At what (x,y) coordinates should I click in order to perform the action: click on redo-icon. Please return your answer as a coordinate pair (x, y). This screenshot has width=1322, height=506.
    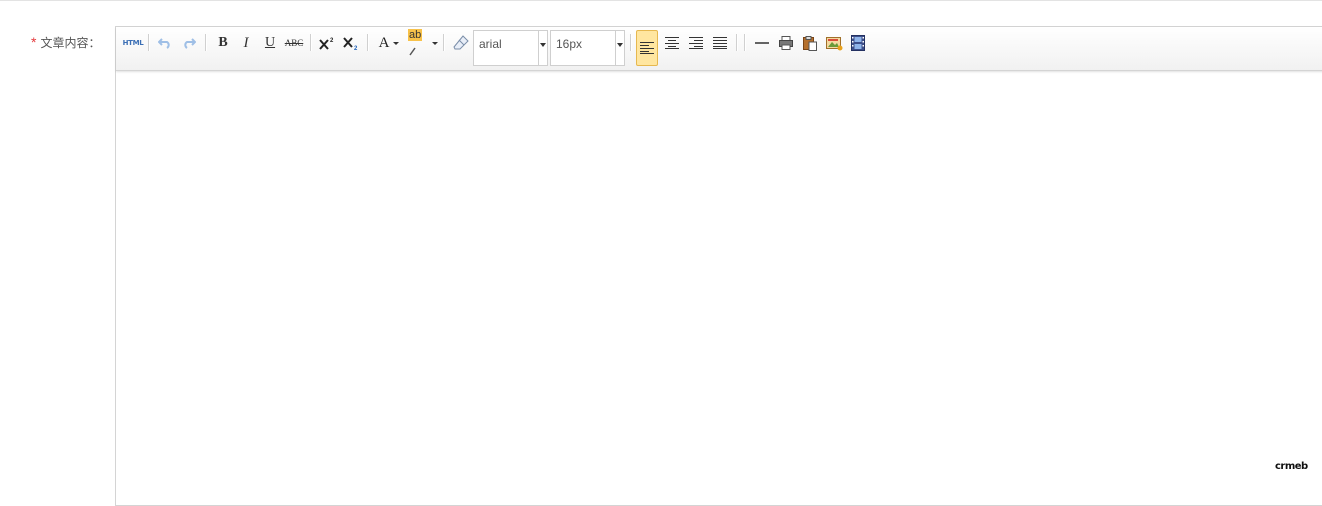
    Looking at the image, I should click on (189, 43).